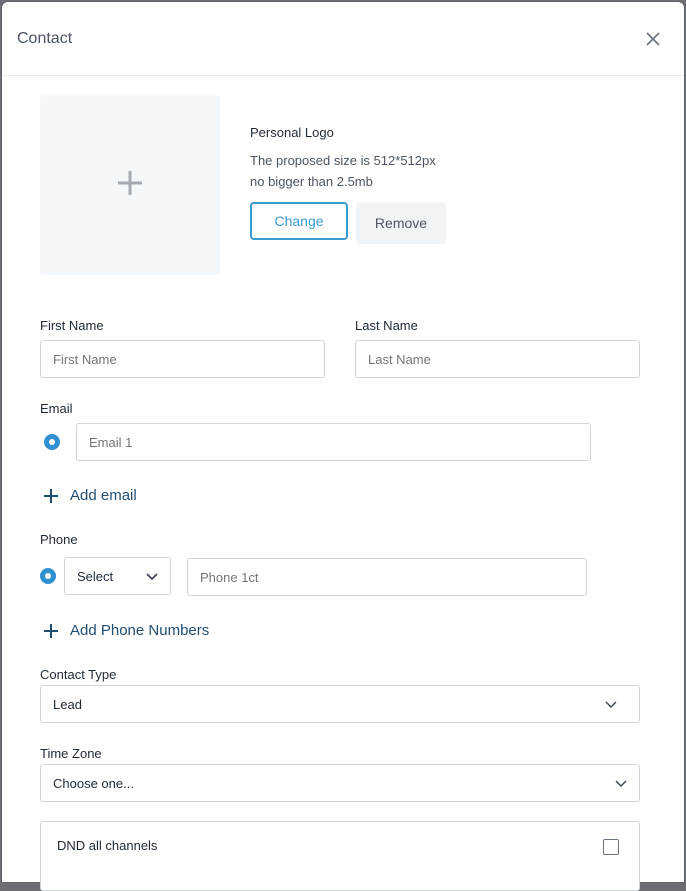 The image size is (686, 891). Describe the element at coordinates (48, 576) in the screenshot. I see `phone-primary-radio` at that location.